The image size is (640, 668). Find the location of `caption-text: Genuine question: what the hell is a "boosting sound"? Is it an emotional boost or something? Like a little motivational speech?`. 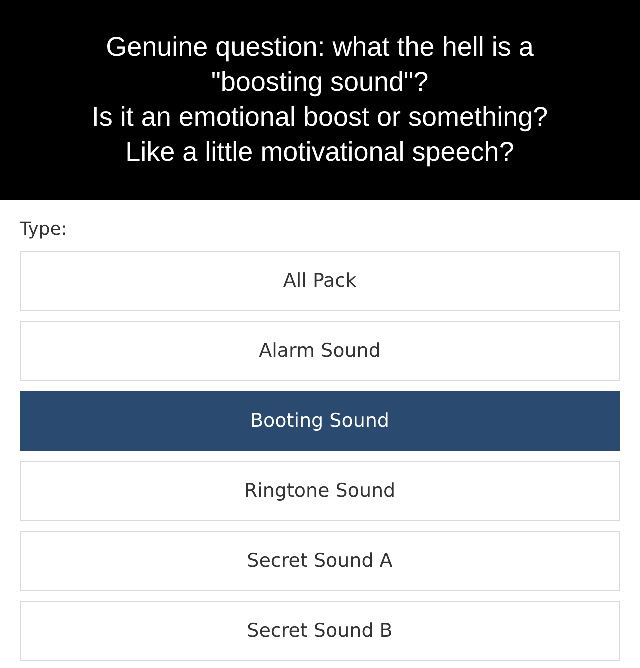

caption-text: Genuine question: what the hell is a "boosting sound"? Is it an emotional boost or something? Like a little motivational speech? is located at coordinates (320, 100).